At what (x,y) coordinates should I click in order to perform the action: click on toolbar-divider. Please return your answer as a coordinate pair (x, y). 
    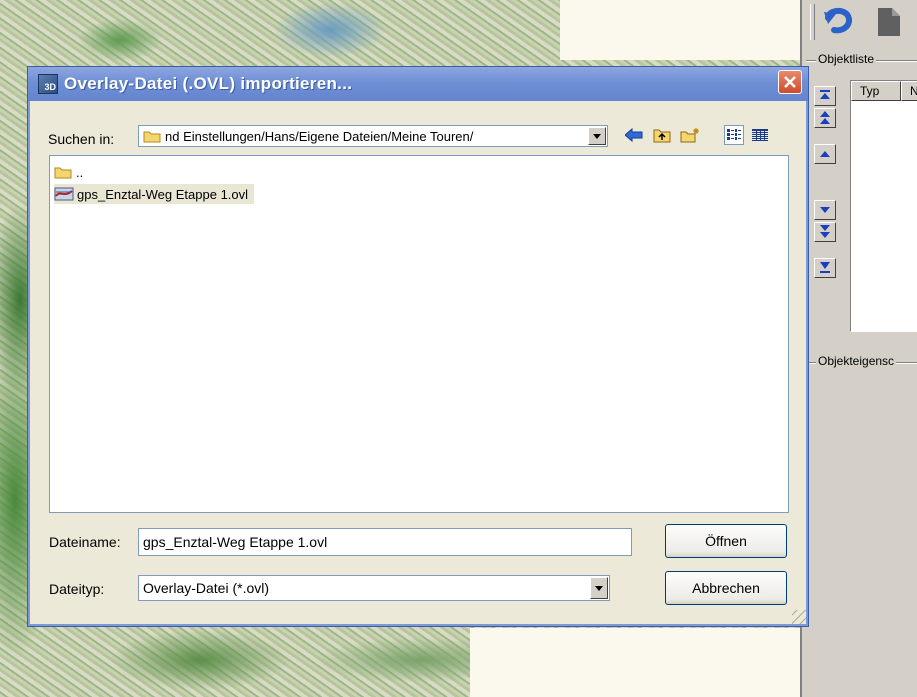
    Looking at the image, I should click on (812, 22).